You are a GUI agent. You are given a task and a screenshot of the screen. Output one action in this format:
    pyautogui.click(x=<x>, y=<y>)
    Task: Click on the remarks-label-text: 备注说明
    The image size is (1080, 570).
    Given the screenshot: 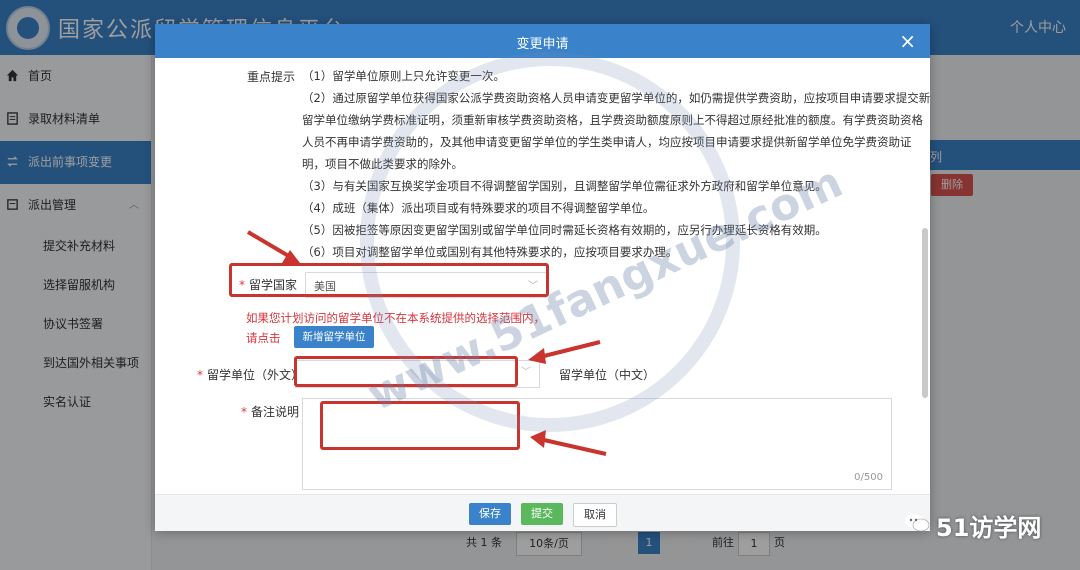 What is the action you would take?
    pyautogui.click(x=275, y=412)
    